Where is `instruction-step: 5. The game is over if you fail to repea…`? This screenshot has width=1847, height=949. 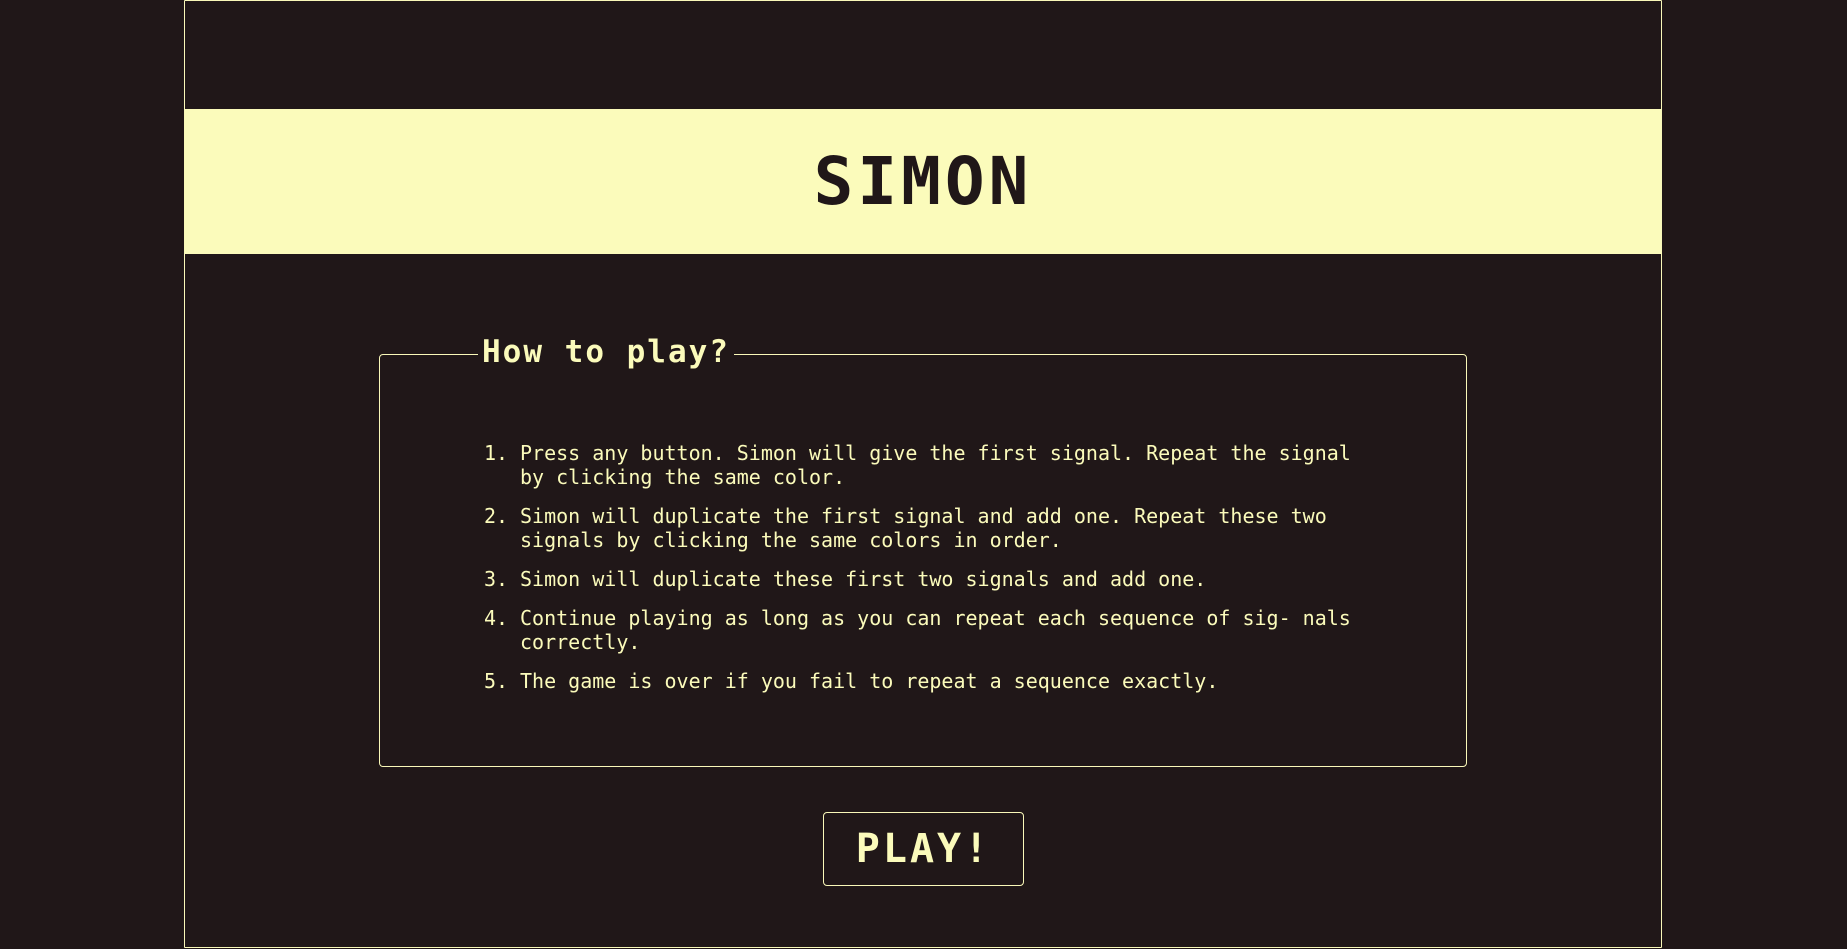 instruction-step: 5. The game is over if you fail to repea… is located at coordinates (924, 681).